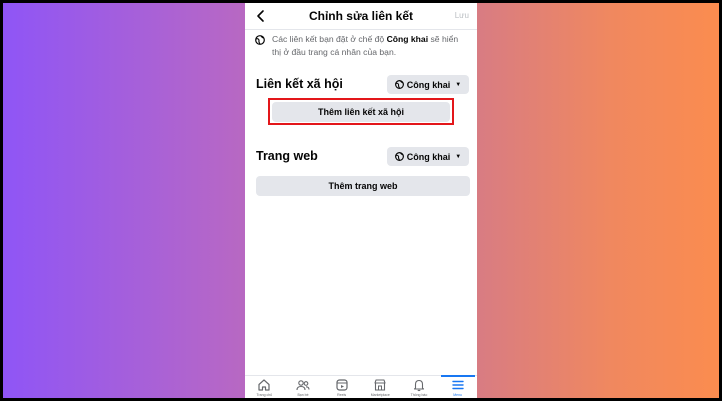 The height and width of the screenshot is (401, 722). I want to click on add-social-link-button: Thêm liên kết xã hội, so click(361, 112).